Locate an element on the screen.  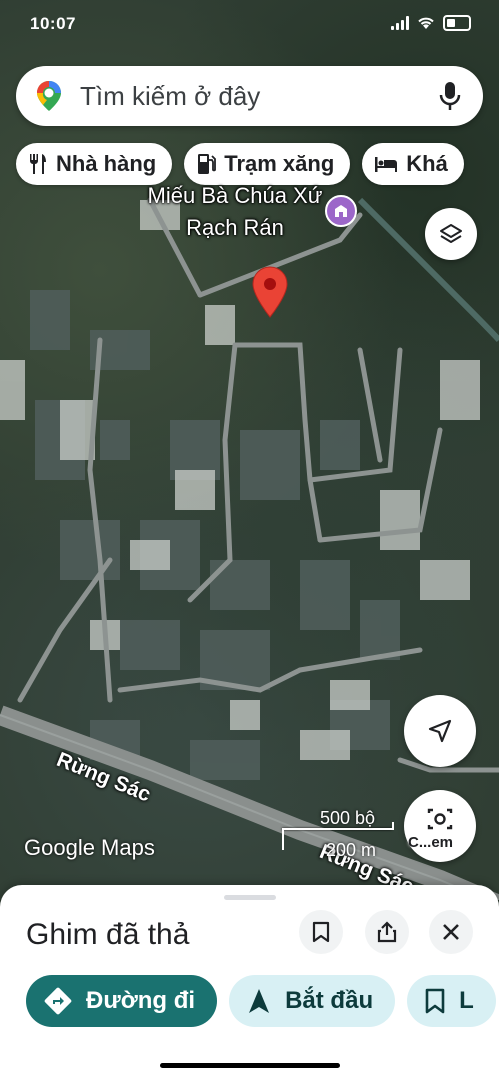
sheet-title: Ghim đã thả is located at coordinates (108, 934).